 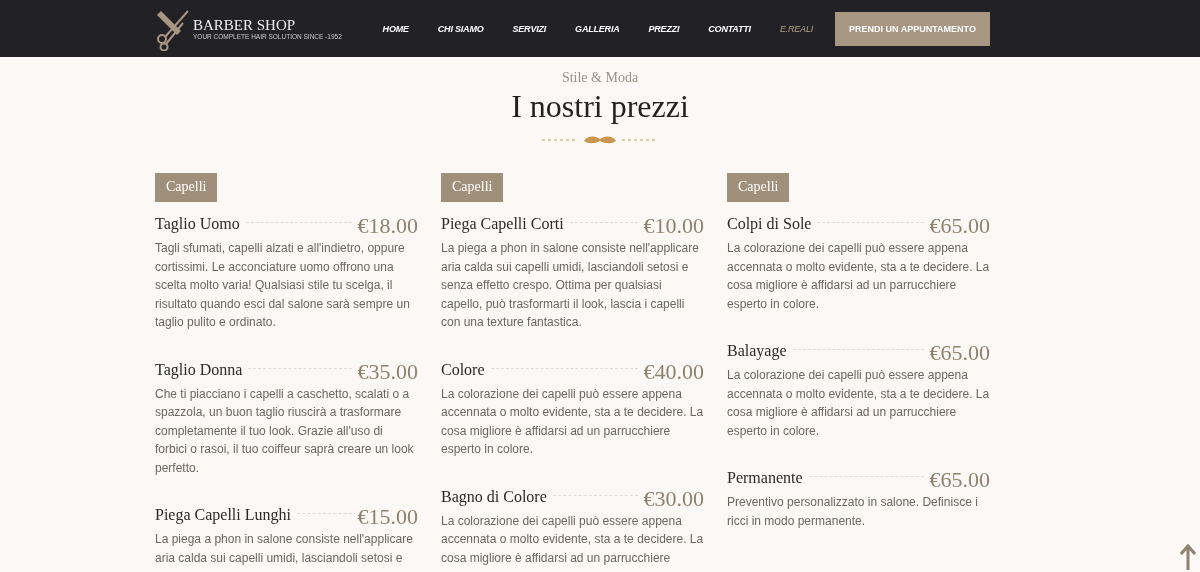 I want to click on section-title: I nostri prezzi, so click(x=600, y=106).